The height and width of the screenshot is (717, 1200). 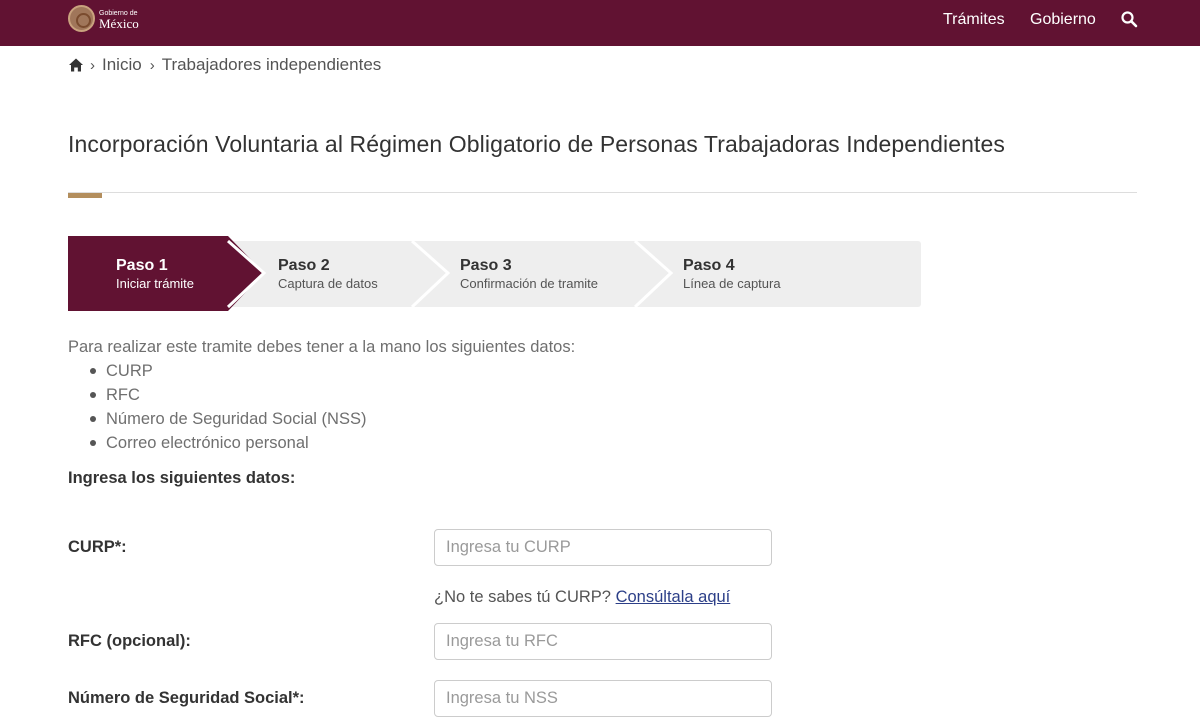 I want to click on logo-text: Gobierno de México, so click(x=119, y=19).